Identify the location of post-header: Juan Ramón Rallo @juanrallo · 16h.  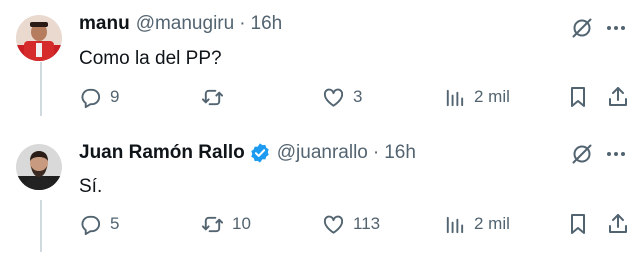
(247, 153).